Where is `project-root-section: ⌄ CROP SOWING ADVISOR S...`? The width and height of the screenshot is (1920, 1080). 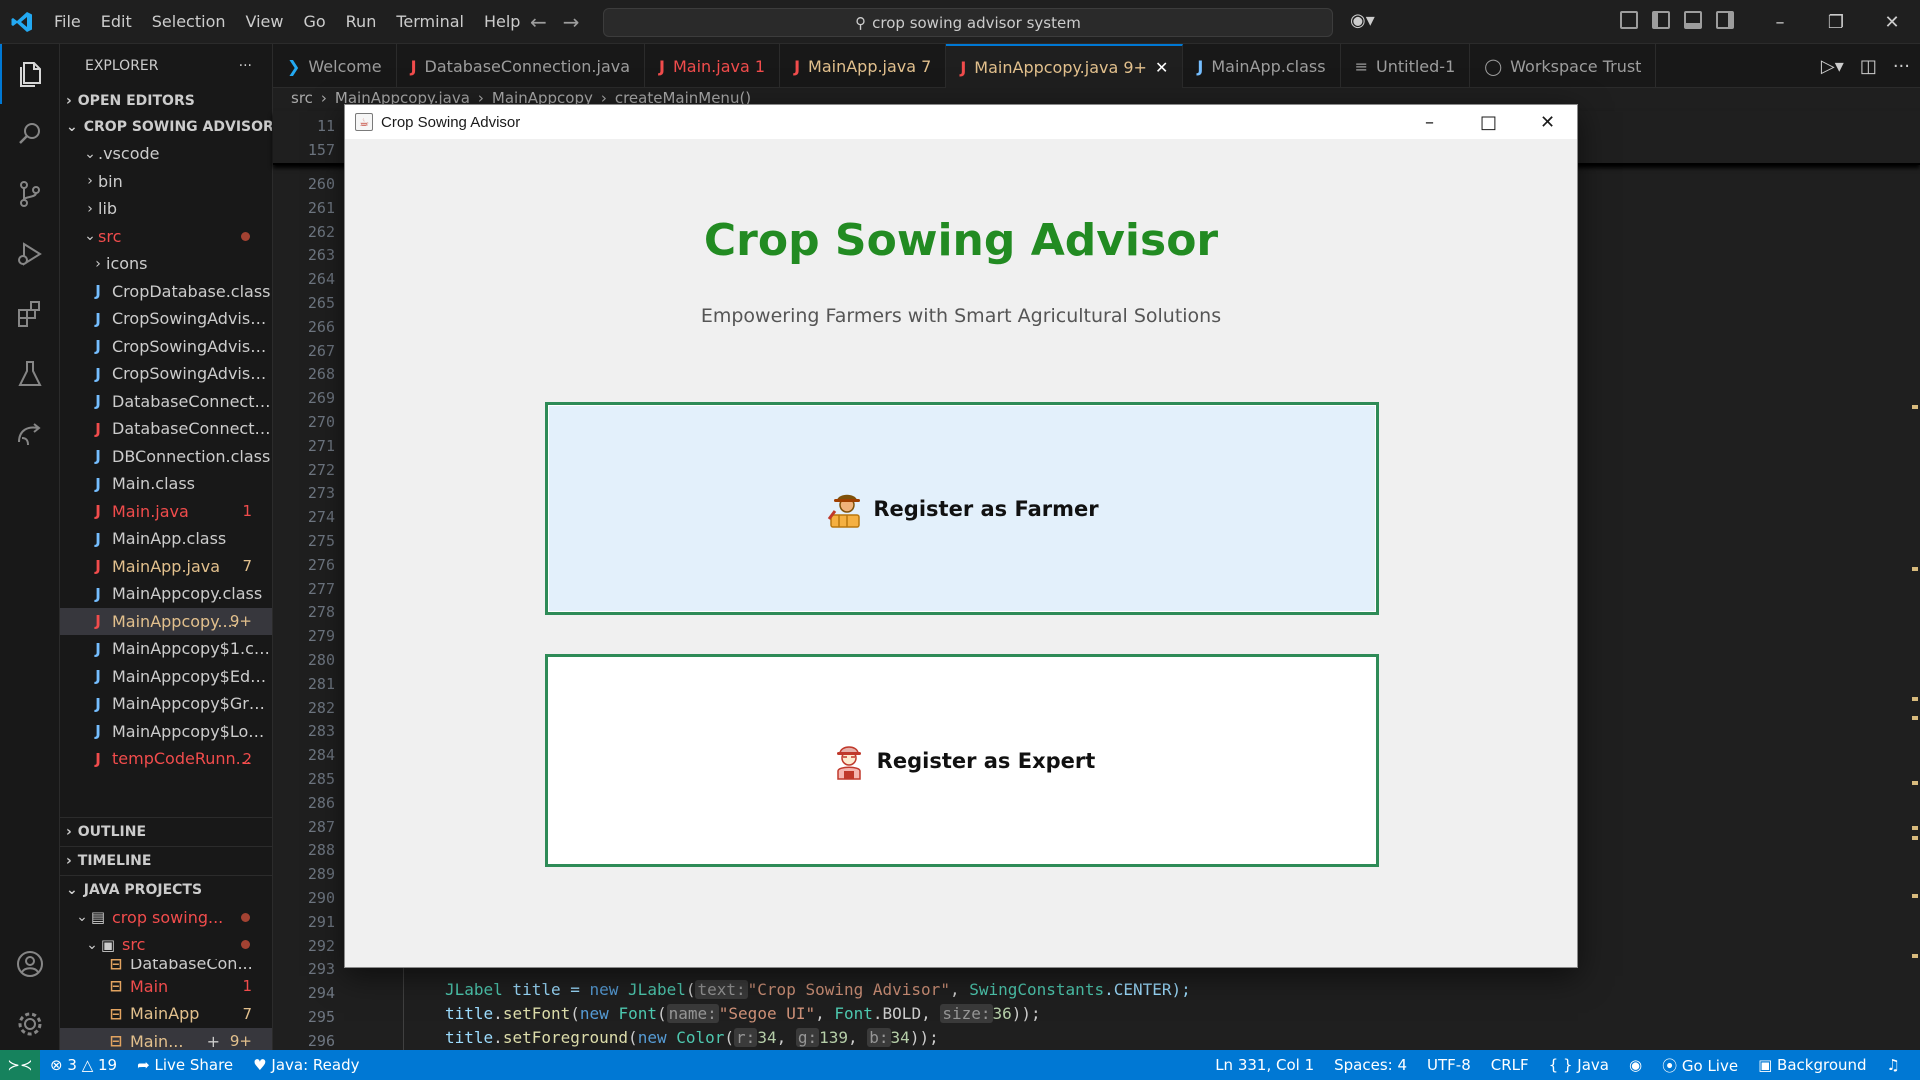 project-root-section: ⌄ CROP SOWING ADVISOR S... is located at coordinates (166, 127).